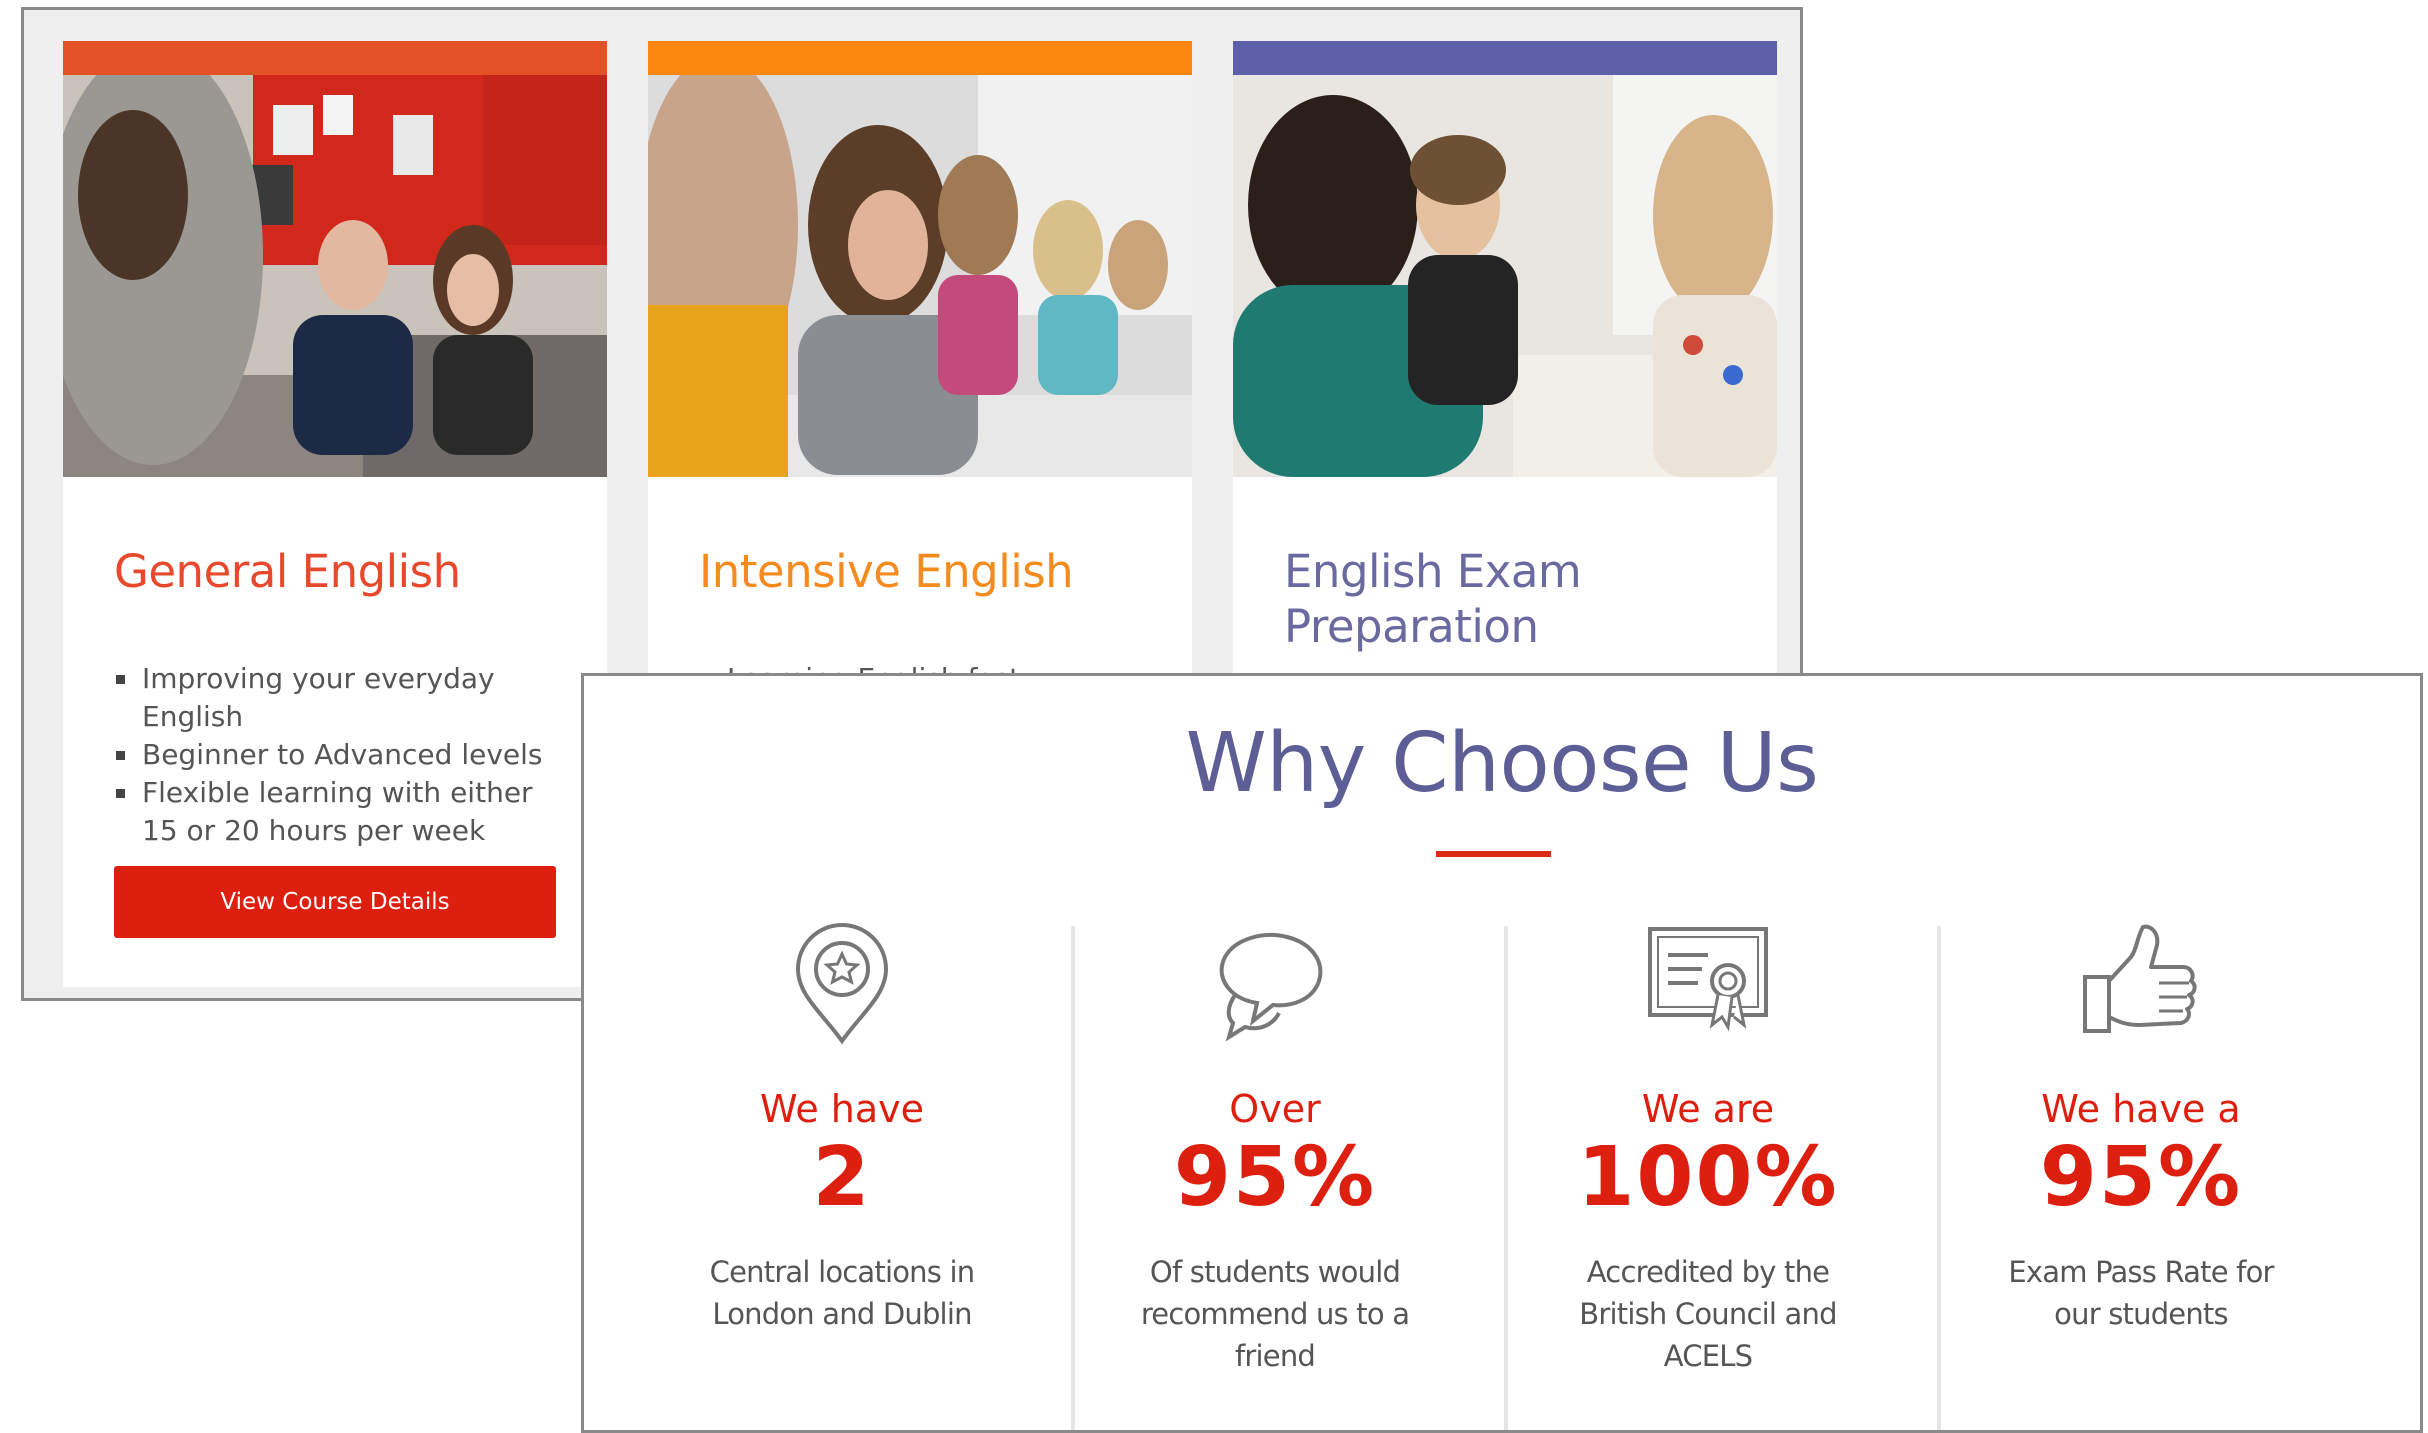 The image size is (2428, 1433). Describe the element at coordinates (1433, 599) in the screenshot. I see `course-title: English Exam Preparation` at that location.